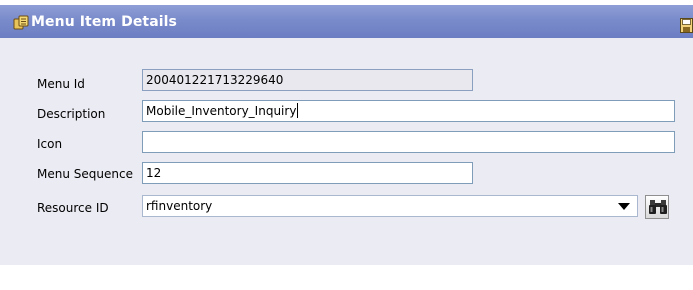 This screenshot has width=693, height=290. I want to click on resource-id-value: rfinventory, so click(179, 206).